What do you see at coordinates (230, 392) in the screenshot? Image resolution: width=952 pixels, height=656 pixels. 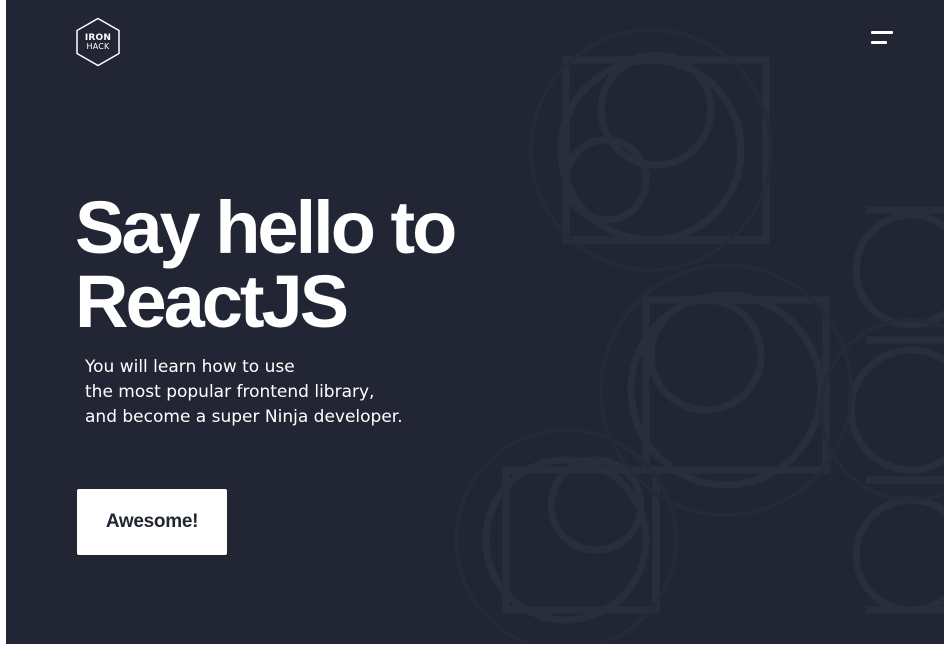 I see `hero-subtitle-line-2: the most popular frontend library,` at bounding box center [230, 392].